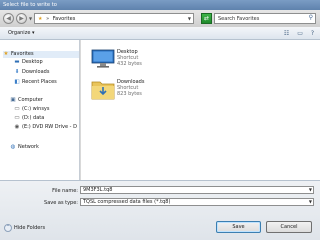 The width and height of the screenshot is (320, 240). I want to click on sidebar-item-label: (D:) data, so click(33, 118).